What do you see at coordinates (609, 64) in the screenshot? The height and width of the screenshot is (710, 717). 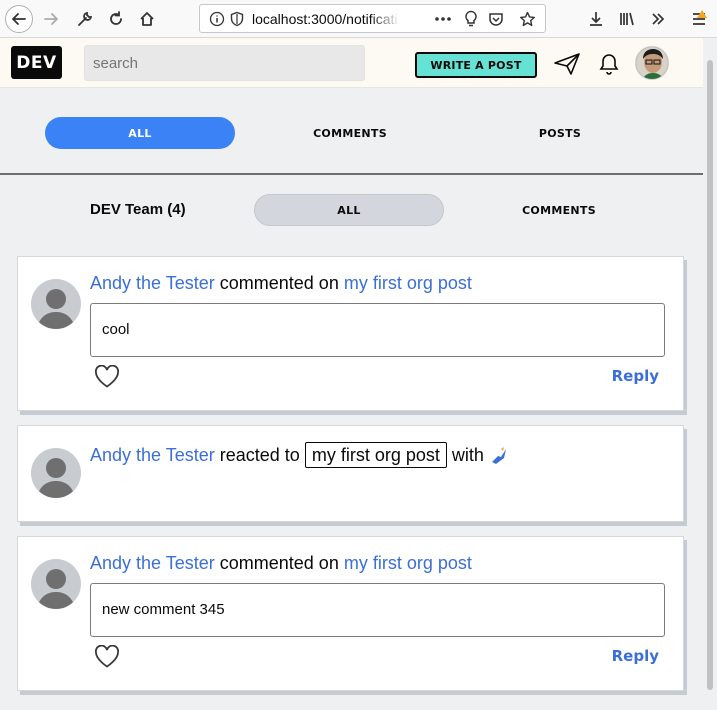 I see `bell-icon` at bounding box center [609, 64].